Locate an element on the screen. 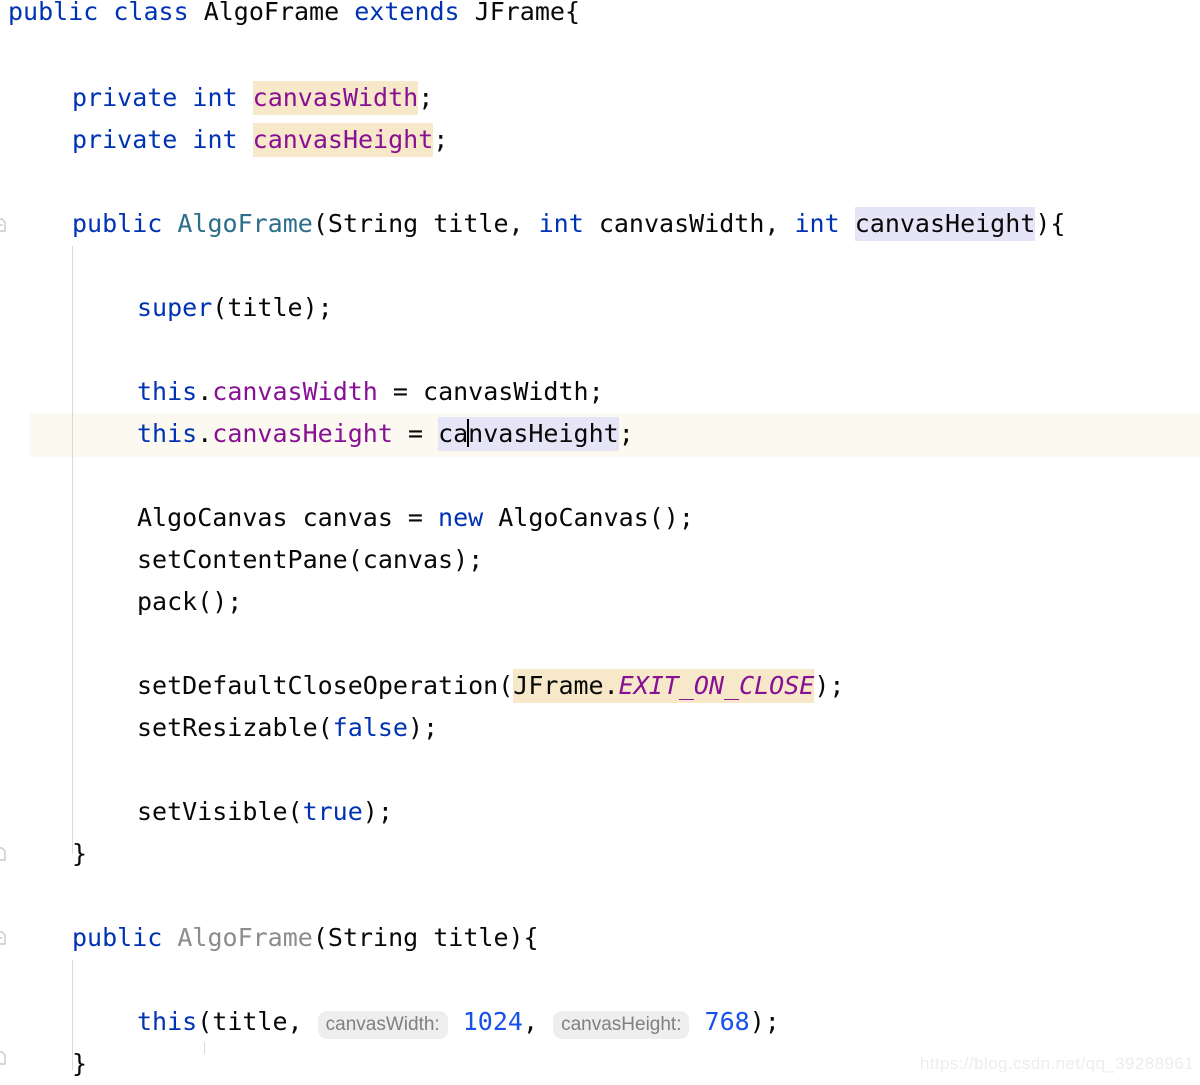 This screenshot has width=1200, height=1085. code-line: setVisible(true); is located at coordinates (265, 812).